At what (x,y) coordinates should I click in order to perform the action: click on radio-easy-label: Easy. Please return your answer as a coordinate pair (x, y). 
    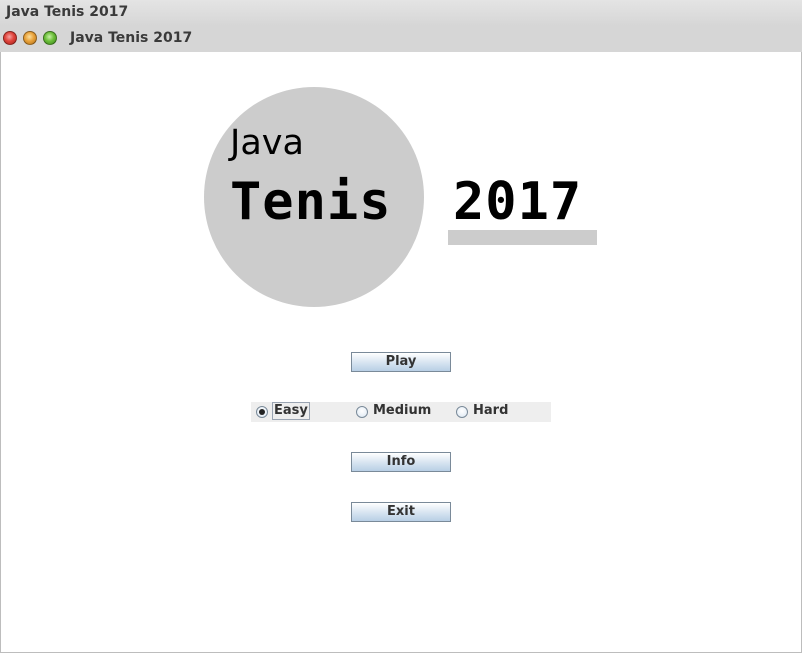
    Looking at the image, I should click on (291, 411).